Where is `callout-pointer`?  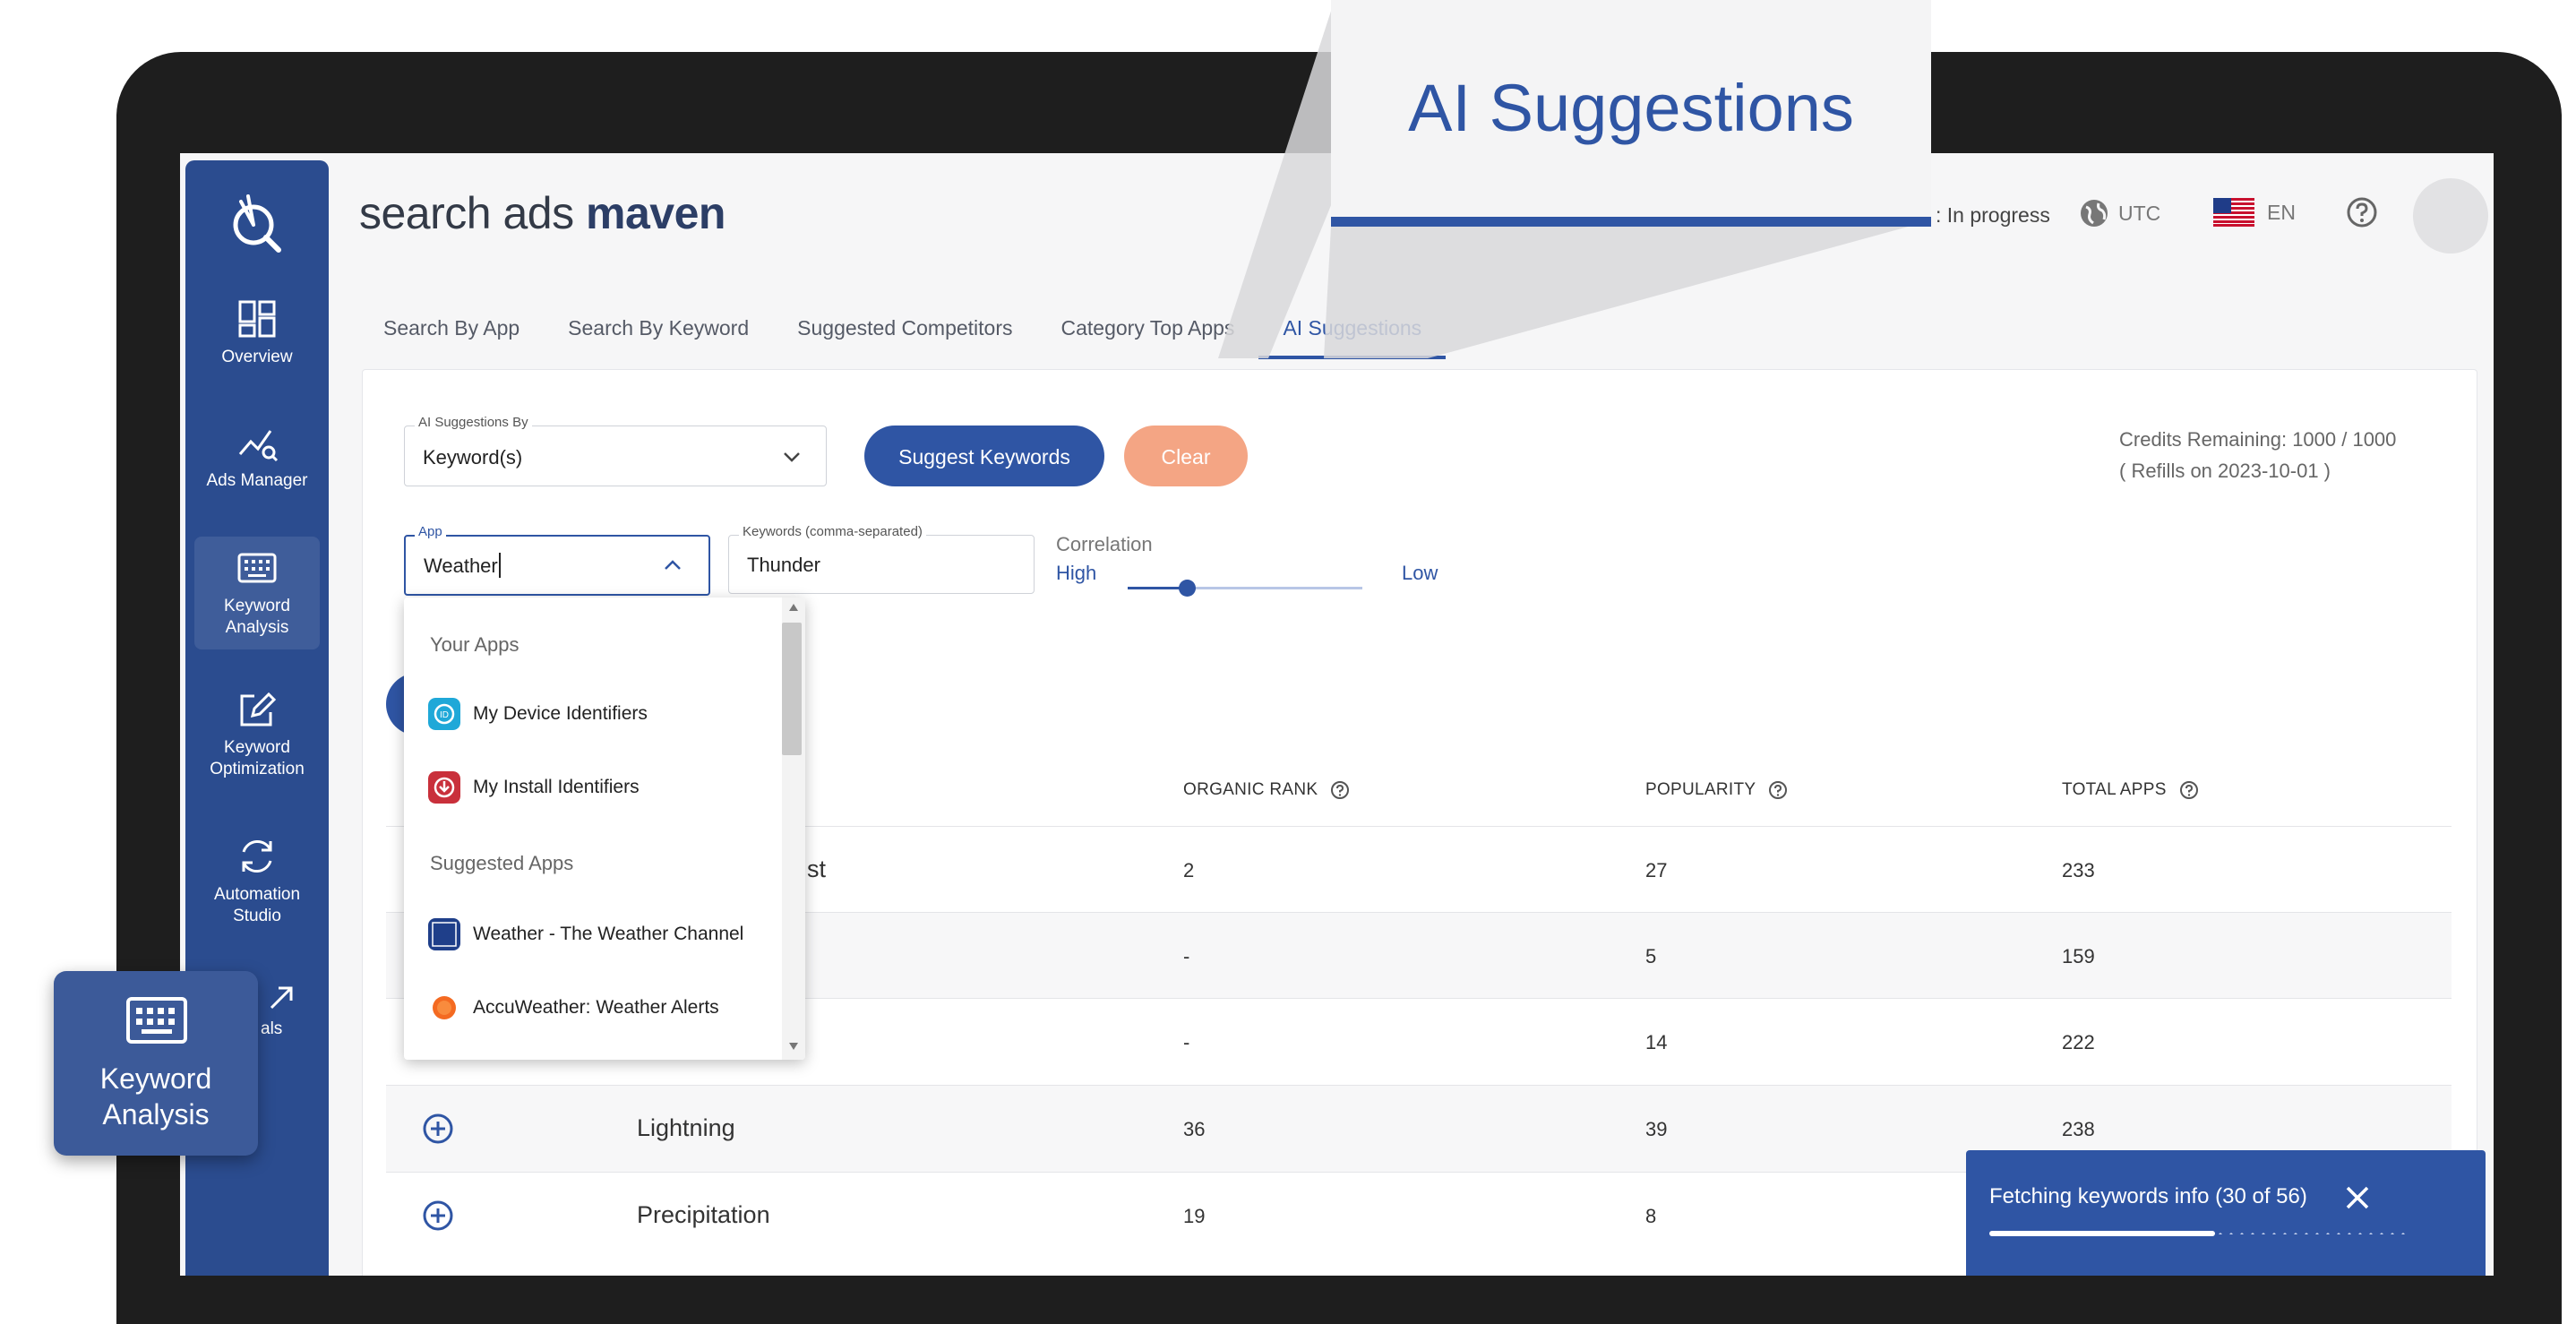
callout-pointer is located at coordinates (1574, 179).